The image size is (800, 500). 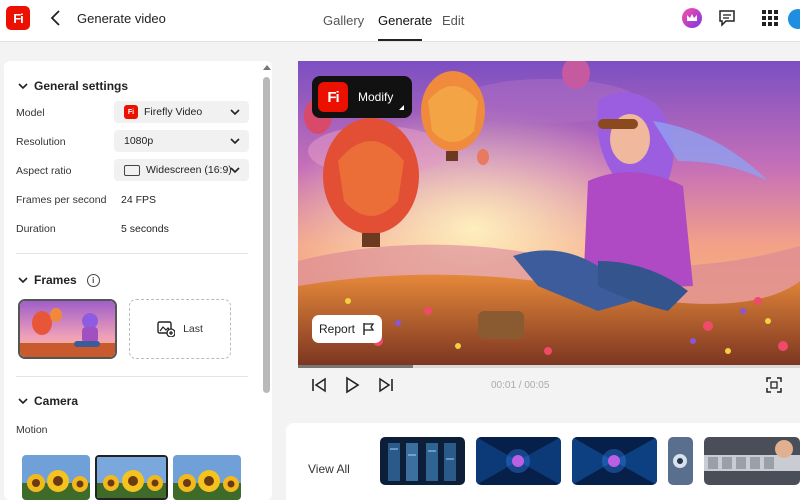 What do you see at coordinates (343, 20) in the screenshot?
I see `tab-gallery: Gallery` at bounding box center [343, 20].